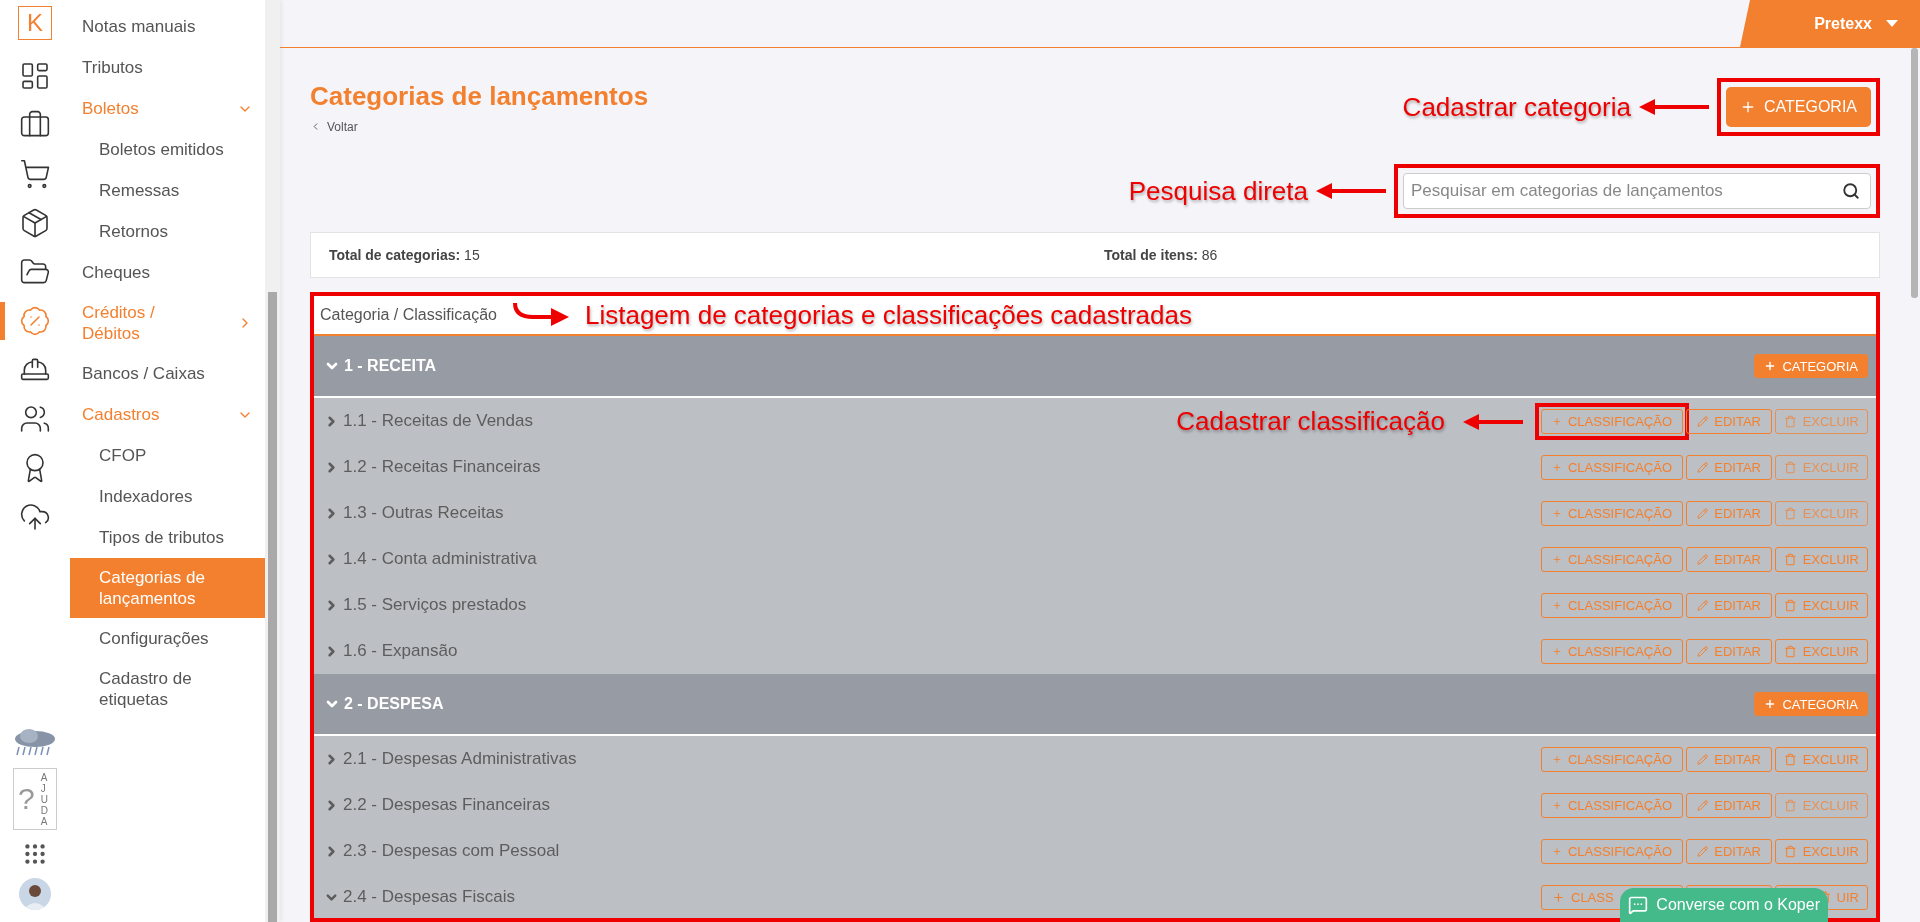 The height and width of the screenshot is (922, 1920). I want to click on classification-label: 1.3 - Outras Receitas, so click(414, 513).